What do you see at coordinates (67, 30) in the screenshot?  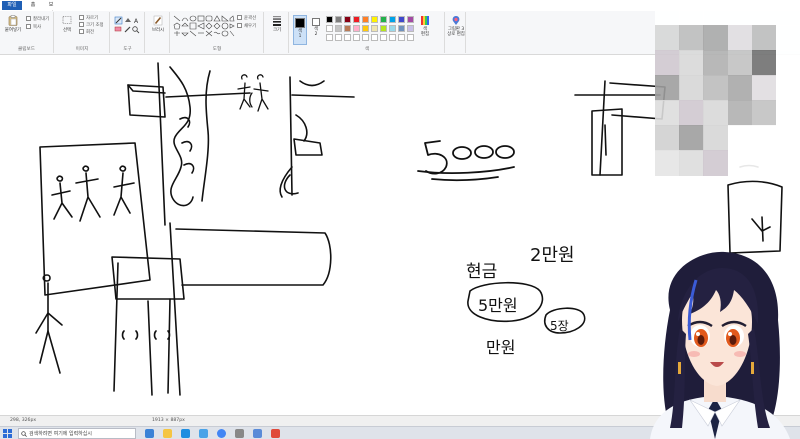 I see `select-label: 선택` at bounding box center [67, 30].